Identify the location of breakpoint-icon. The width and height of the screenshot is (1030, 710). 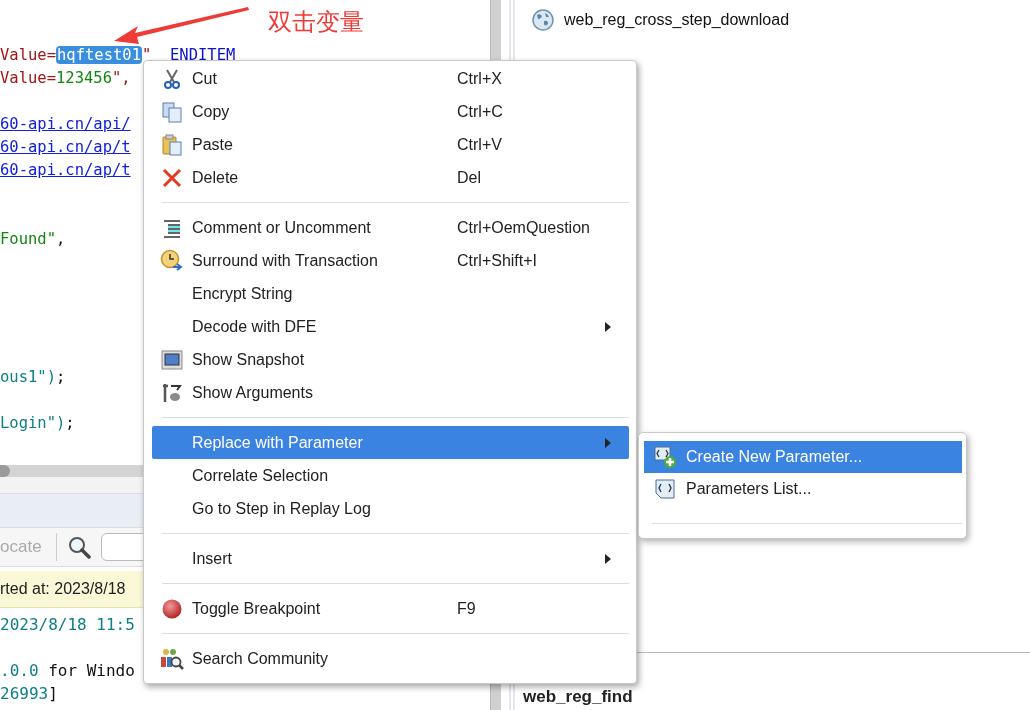
(172, 608).